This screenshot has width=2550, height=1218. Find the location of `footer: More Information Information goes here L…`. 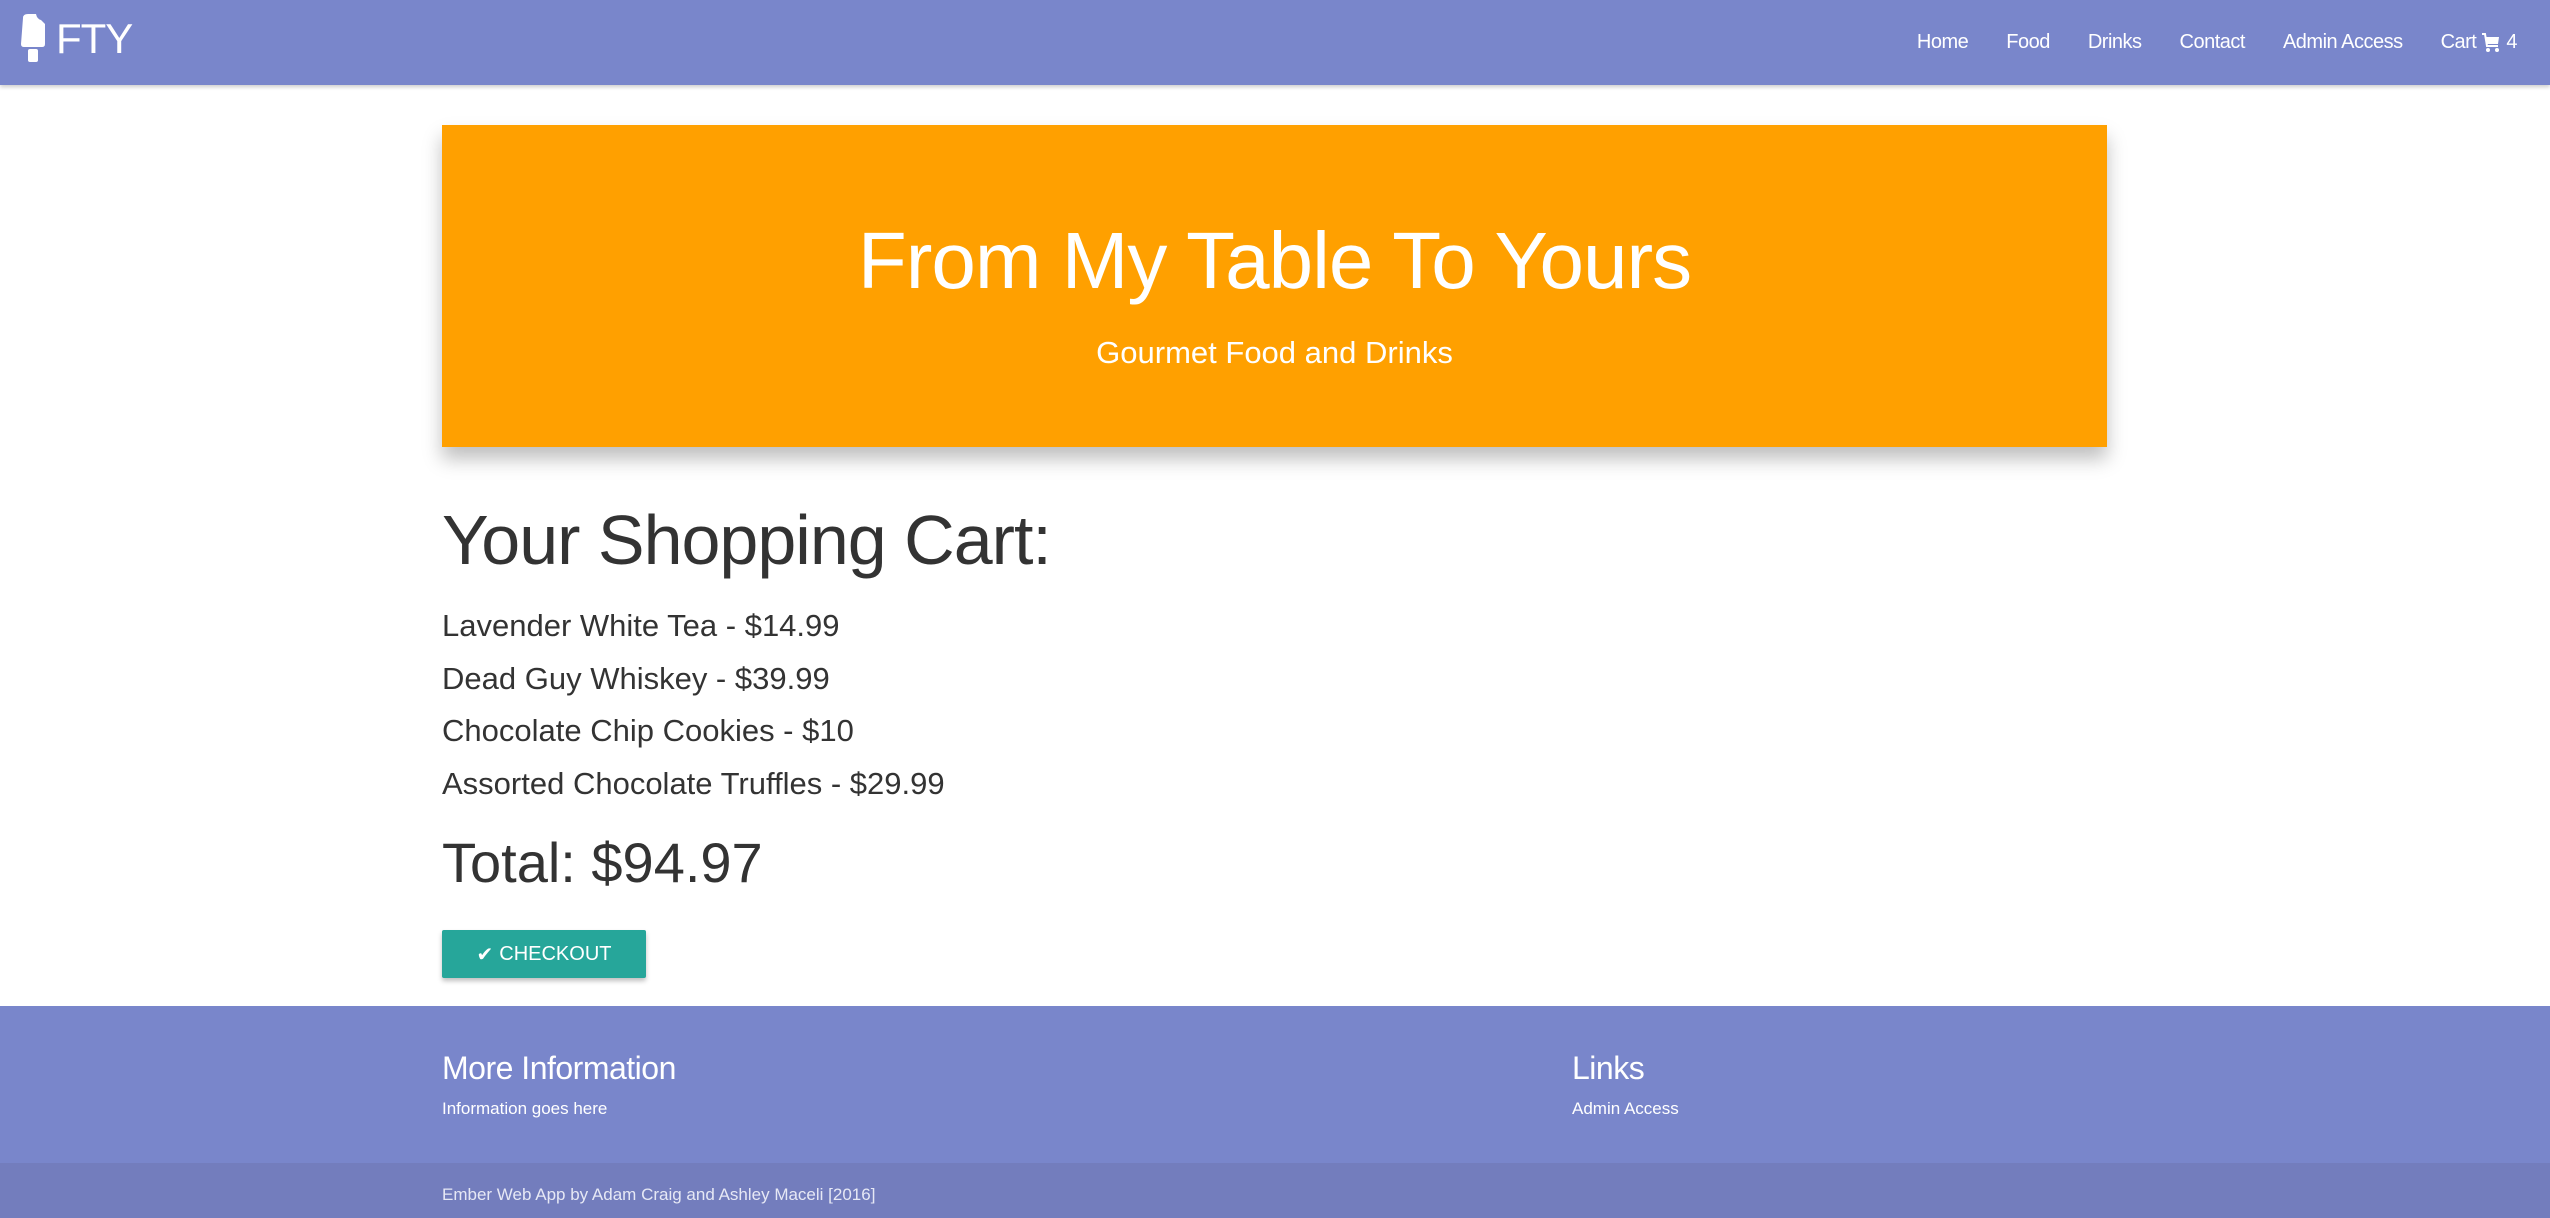

footer: More Information Information goes here L… is located at coordinates (1275, 1084).